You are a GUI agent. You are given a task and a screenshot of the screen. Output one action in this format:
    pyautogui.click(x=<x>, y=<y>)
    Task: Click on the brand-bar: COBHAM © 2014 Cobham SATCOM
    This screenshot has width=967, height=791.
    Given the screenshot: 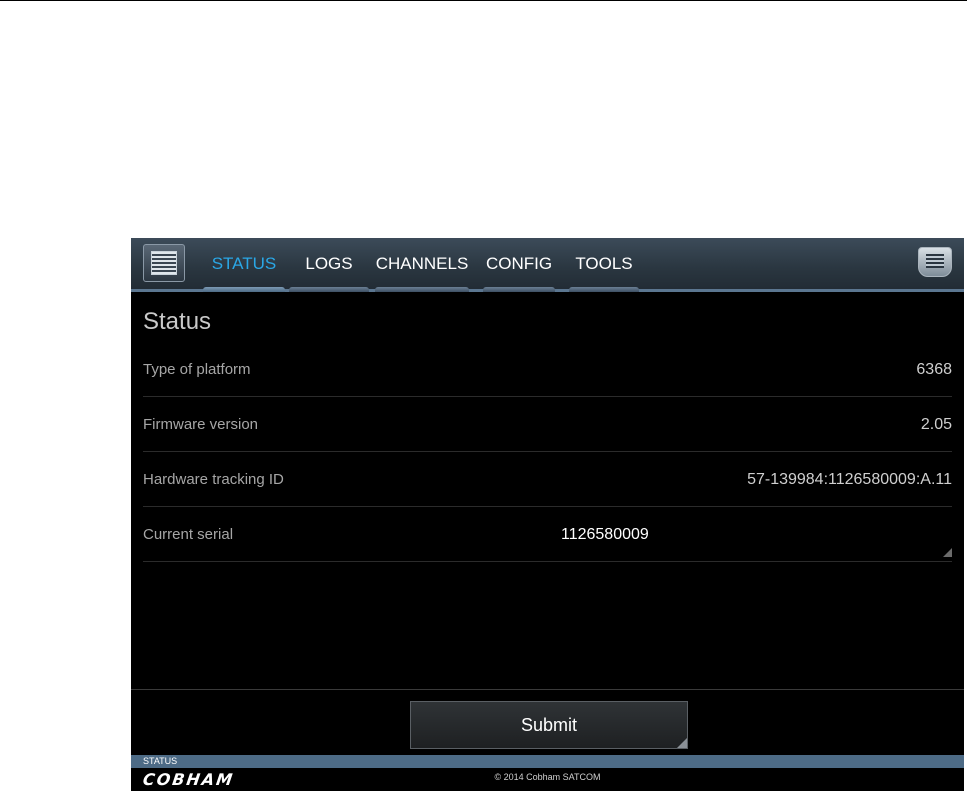 What is the action you would take?
    pyautogui.click(x=547, y=779)
    